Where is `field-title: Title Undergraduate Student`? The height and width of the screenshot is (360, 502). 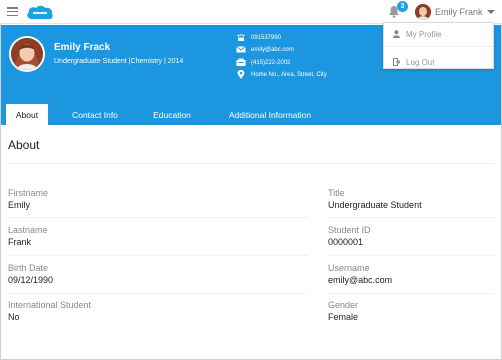
field-title: Title Undergraduate Student is located at coordinates (408, 200).